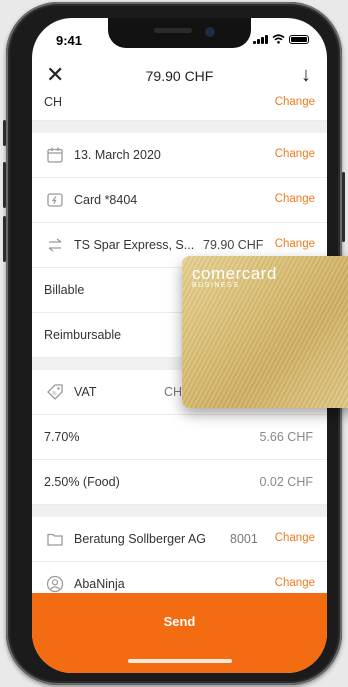 This screenshot has width=348, height=687. Describe the element at coordinates (180, 661) in the screenshot. I see `home-indicator` at that location.